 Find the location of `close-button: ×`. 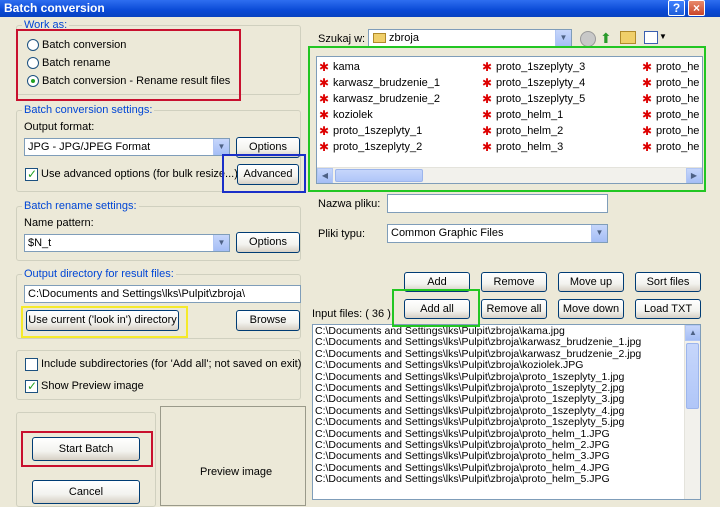

close-button: × is located at coordinates (696, 8).